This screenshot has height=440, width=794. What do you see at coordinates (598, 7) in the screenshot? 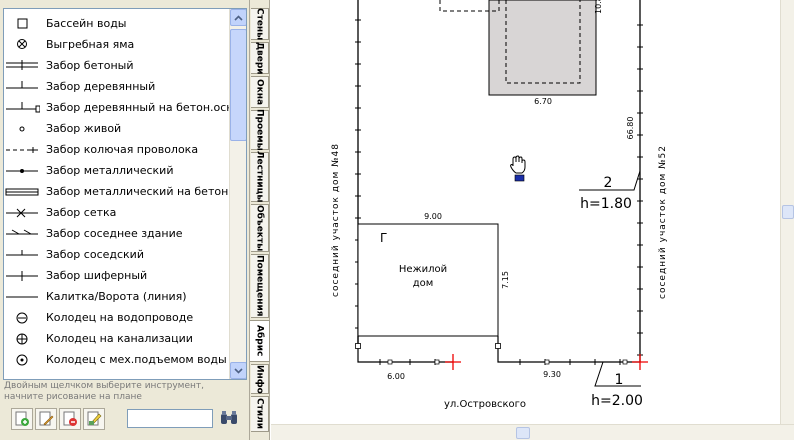
I see `dim-top-height: 10.89` at bounding box center [598, 7].